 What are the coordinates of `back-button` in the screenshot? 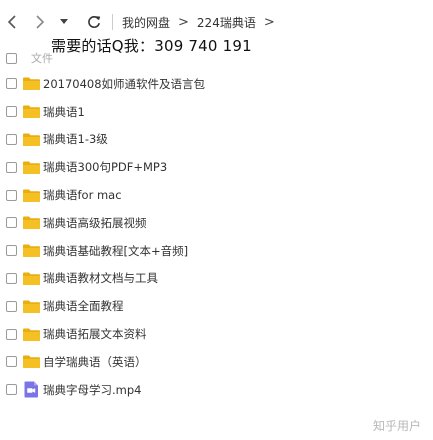 It's located at (12, 22).